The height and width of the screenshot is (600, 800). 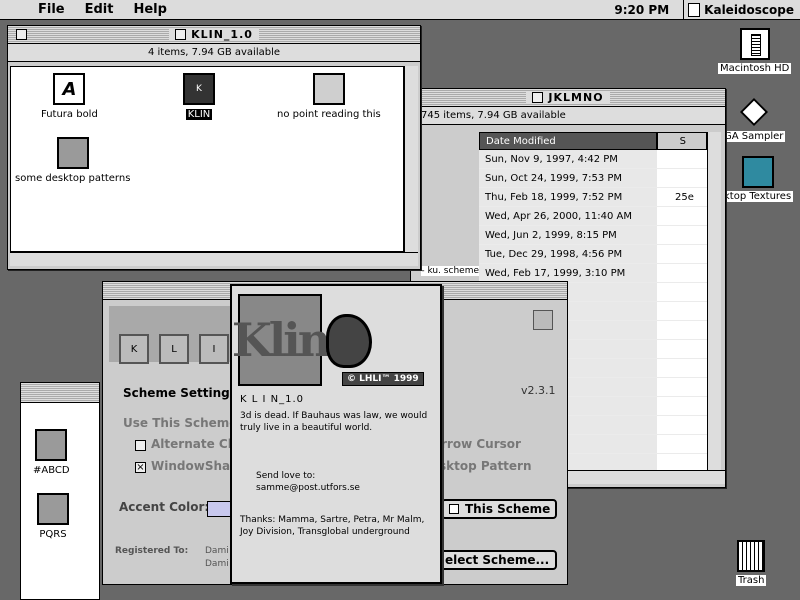 I want to click on copyright-badge: © LHLI™ 1999, so click(x=383, y=379).